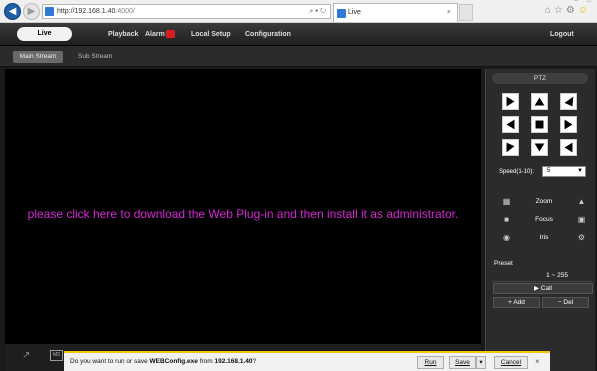  I want to click on nav-local-setup: Local Setup, so click(211, 34).